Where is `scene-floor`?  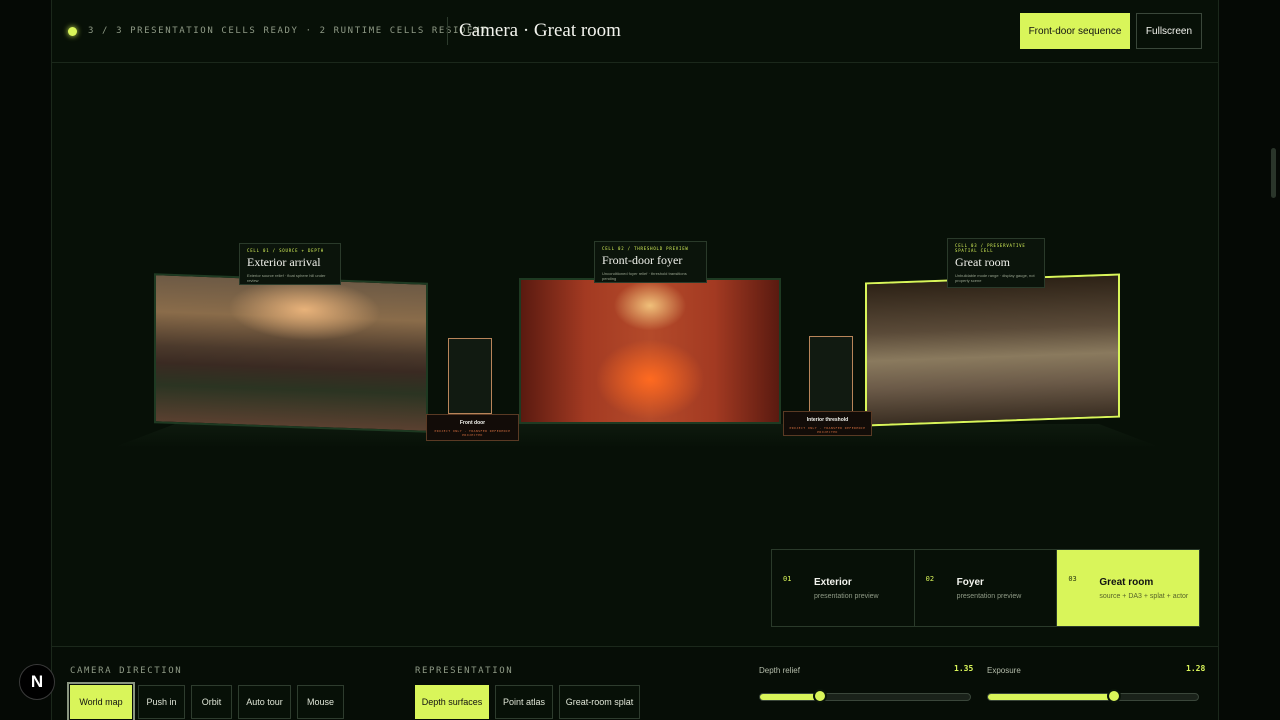 scene-floor is located at coordinates (637, 436).